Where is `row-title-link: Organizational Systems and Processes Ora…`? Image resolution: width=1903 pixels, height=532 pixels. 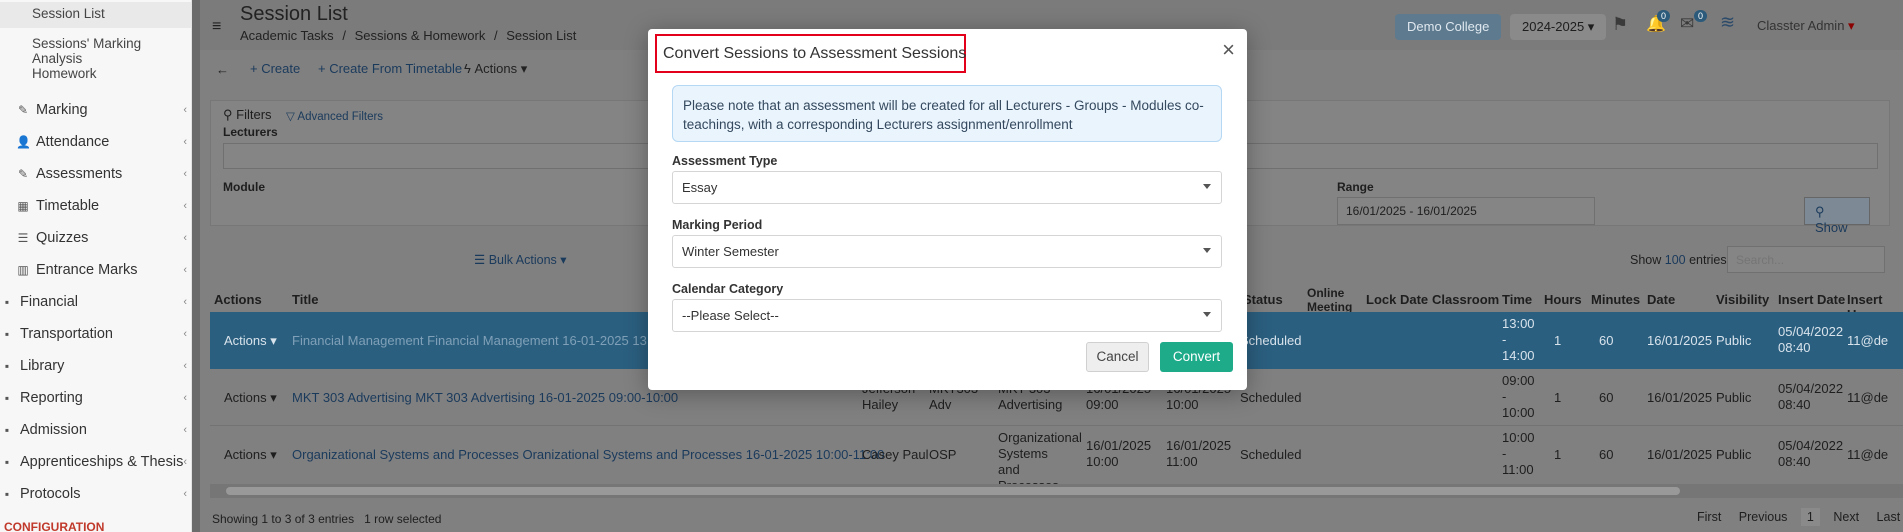 row-title-link: Organizational Systems and Processes Ora… is located at coordinates (588, 454).